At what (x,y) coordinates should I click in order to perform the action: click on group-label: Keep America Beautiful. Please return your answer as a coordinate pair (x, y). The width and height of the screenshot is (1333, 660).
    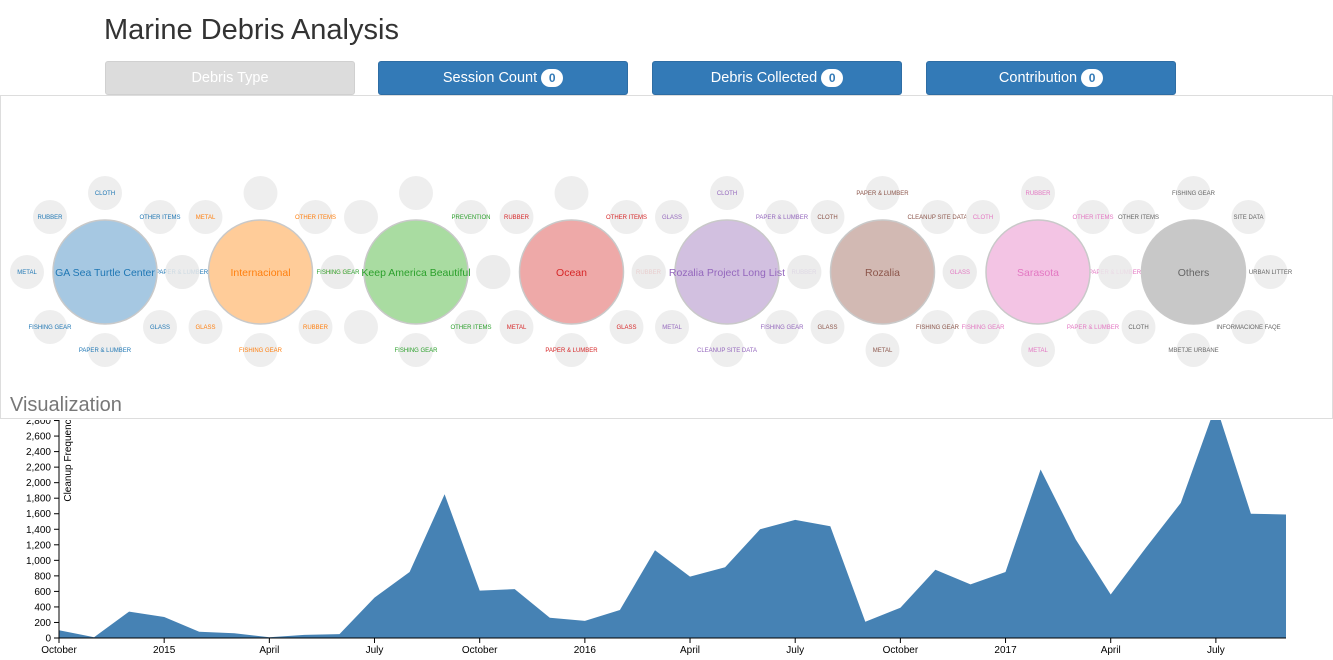
    Looking at the image, I should click on (415, 273).